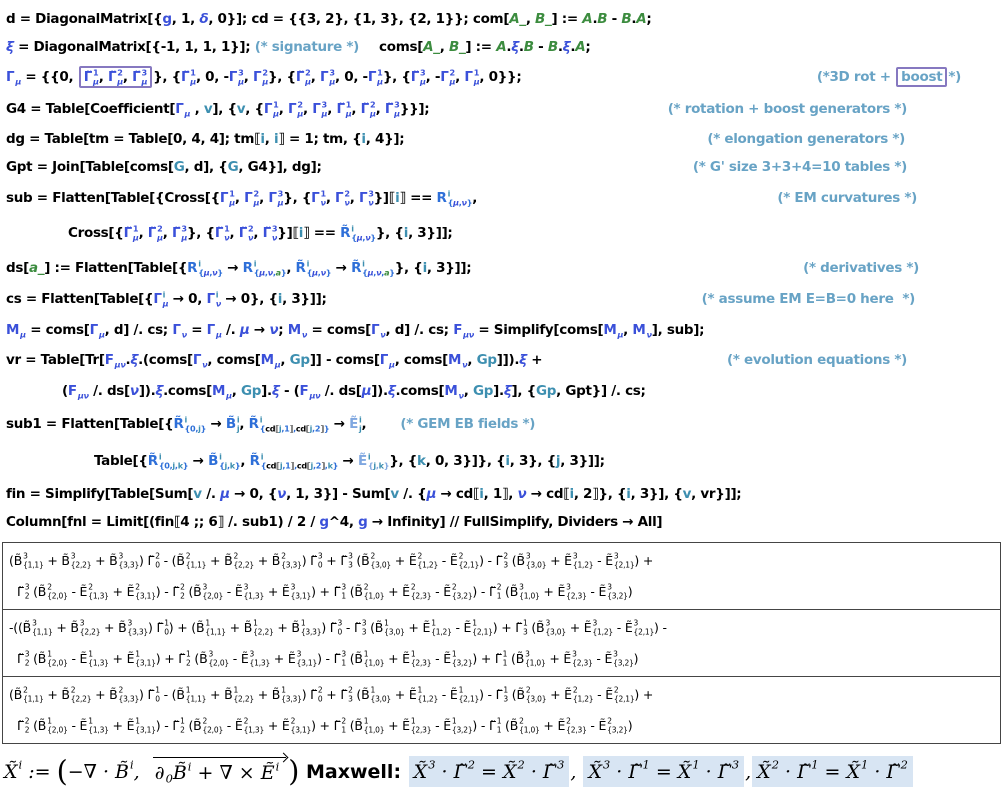 The image size is (1003, 800). I want to click on code-text: Cross[{, so click(96, 233).